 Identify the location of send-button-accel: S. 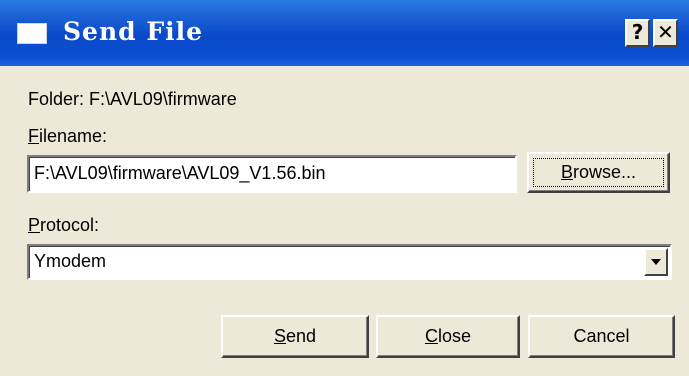
(279, 336).